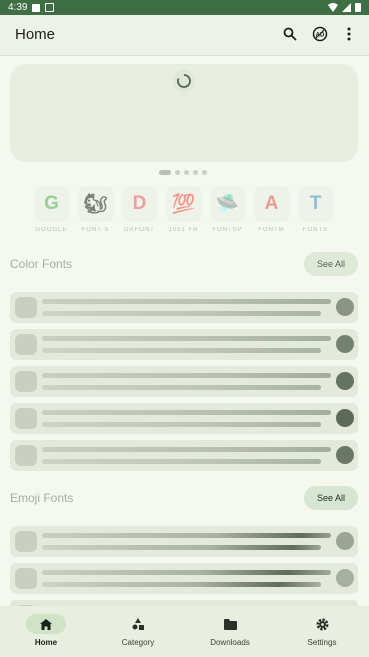 This screenshot has height=657, width=369. I want to click on category-icon, so click(138, 624).